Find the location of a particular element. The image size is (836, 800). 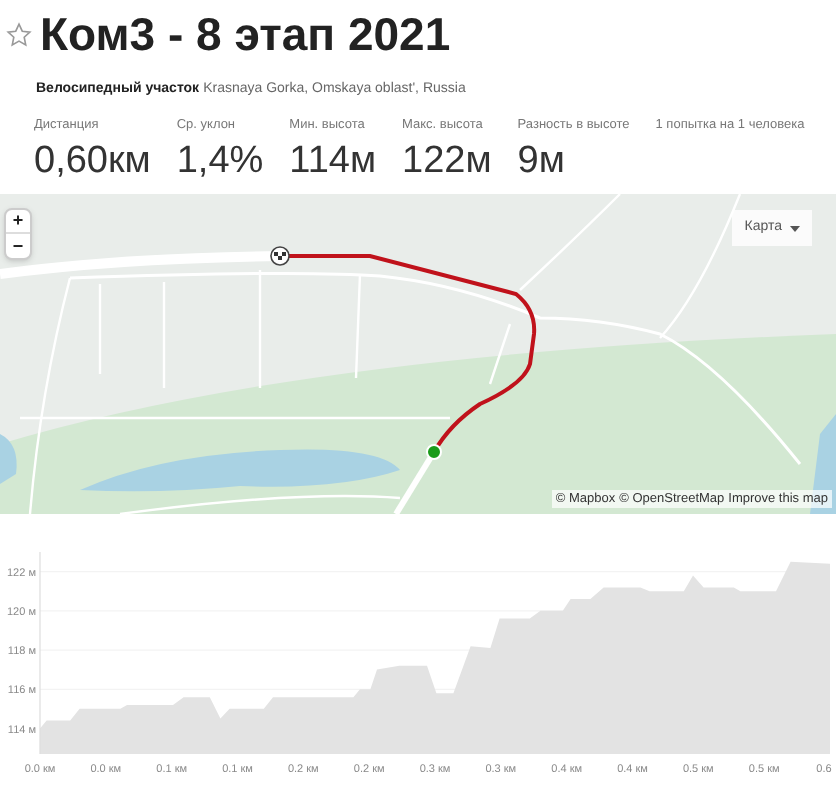

stat-value: 0,60км is located at coordinates (92, 162).